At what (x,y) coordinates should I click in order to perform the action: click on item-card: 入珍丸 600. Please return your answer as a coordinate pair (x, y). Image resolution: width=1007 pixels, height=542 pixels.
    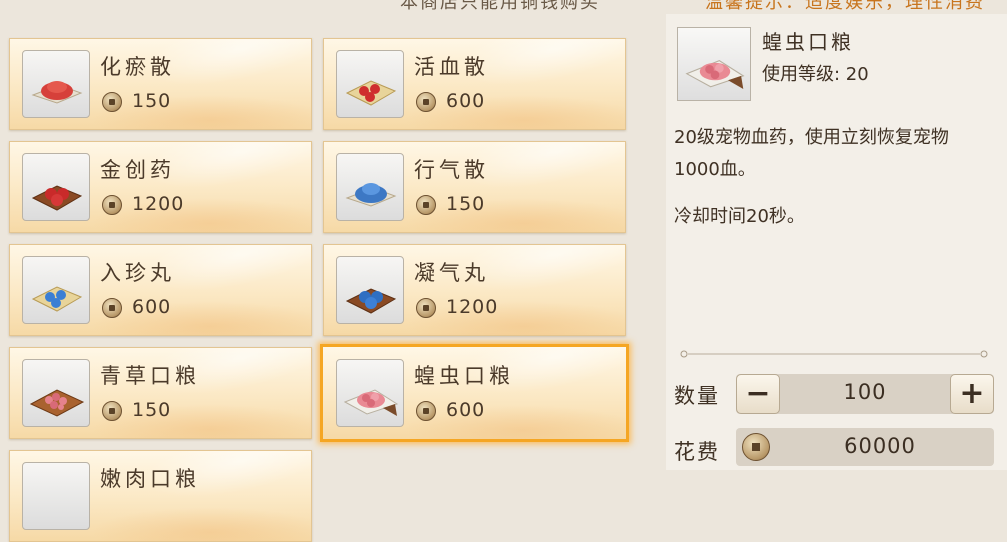
    Looking at the image, I should click on (160, 290).